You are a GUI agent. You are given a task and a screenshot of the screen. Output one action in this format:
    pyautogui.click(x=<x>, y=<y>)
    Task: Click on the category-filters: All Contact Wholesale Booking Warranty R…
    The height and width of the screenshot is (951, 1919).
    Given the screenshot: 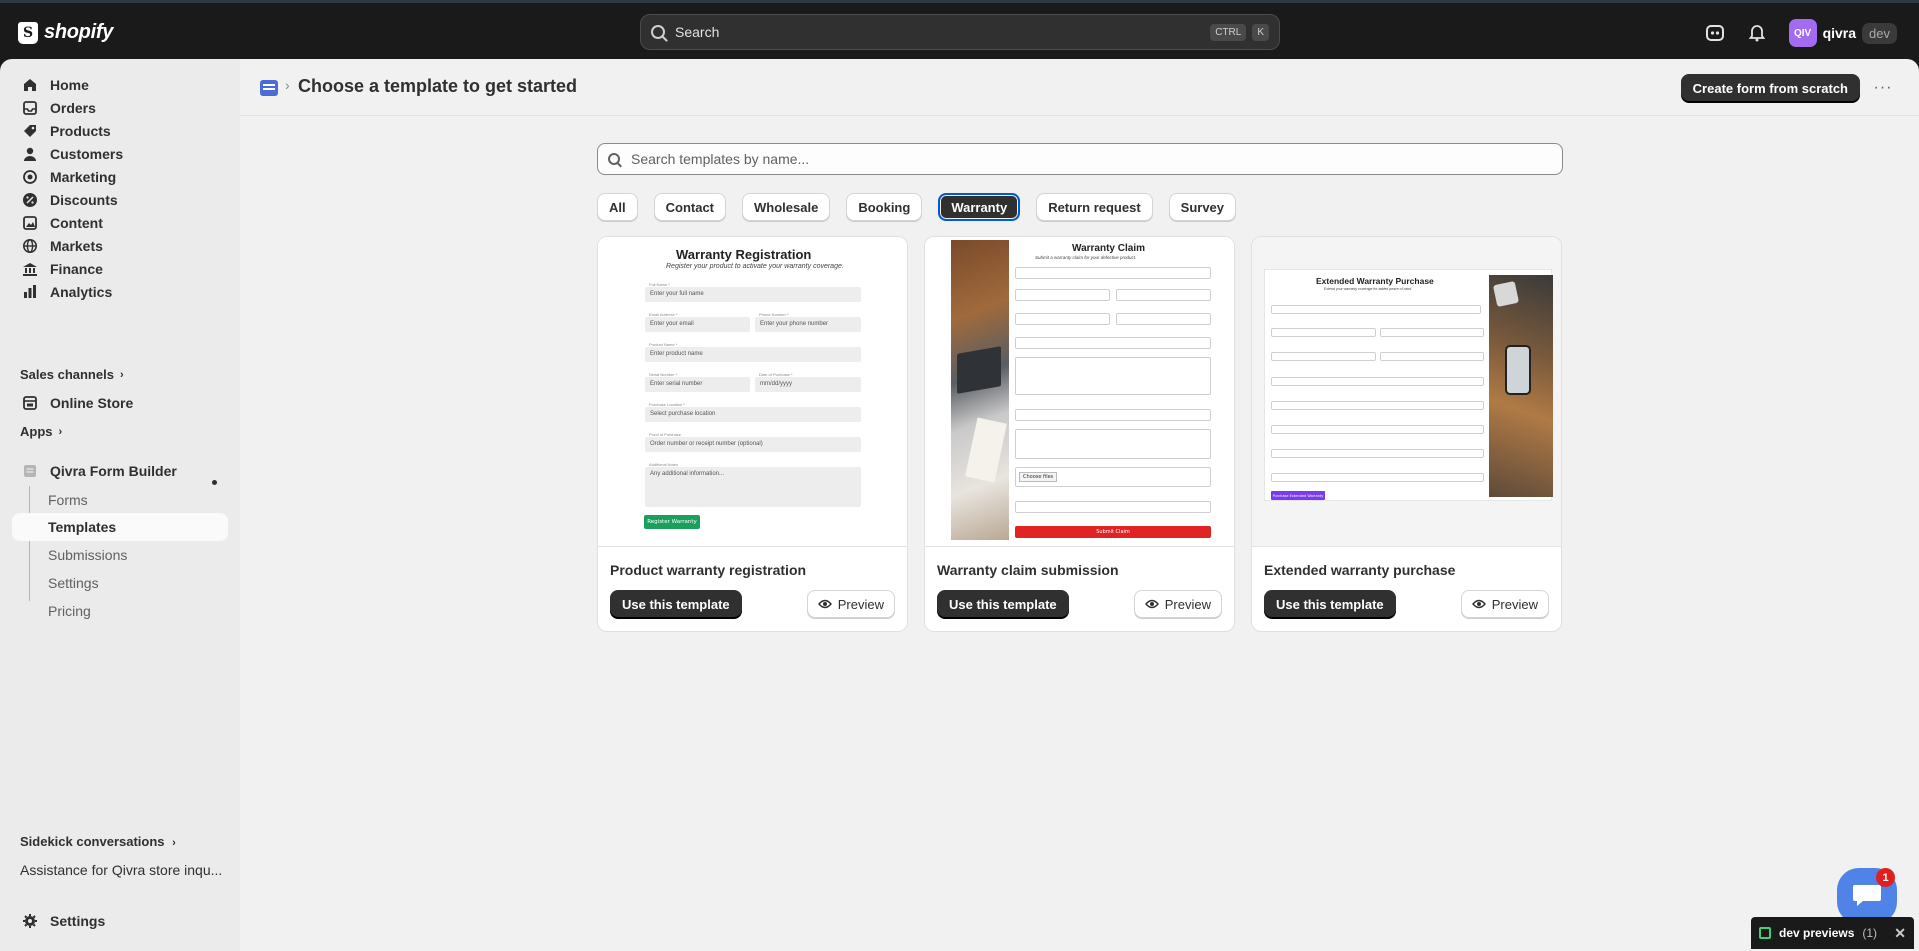 What is the action you would take?
    pyautogui.click(x=917, y=207)
    